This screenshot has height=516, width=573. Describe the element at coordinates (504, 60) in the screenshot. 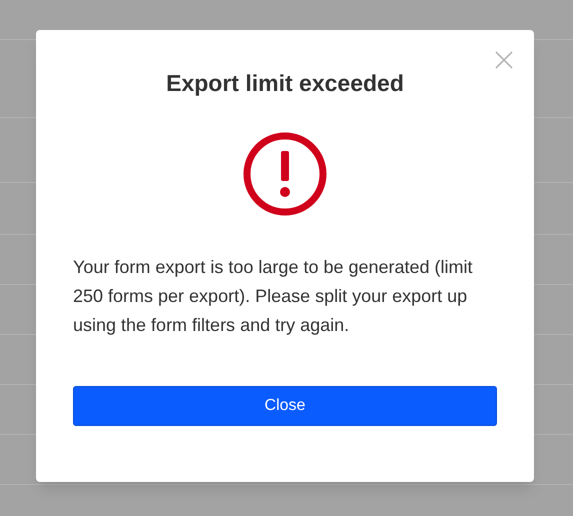

I see `close-icon` at that location.